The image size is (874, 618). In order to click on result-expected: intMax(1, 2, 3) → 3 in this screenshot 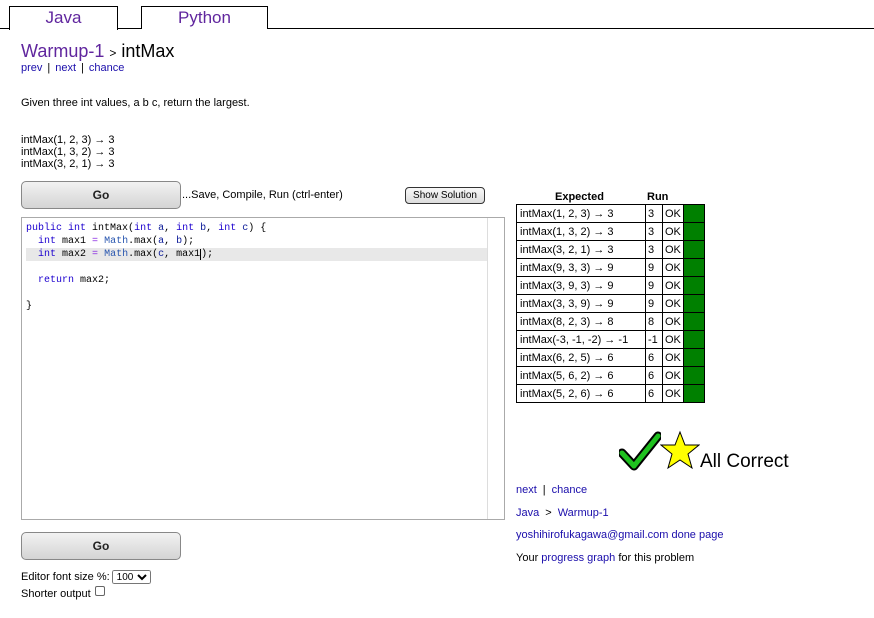, I will do `click(581, 213)`.